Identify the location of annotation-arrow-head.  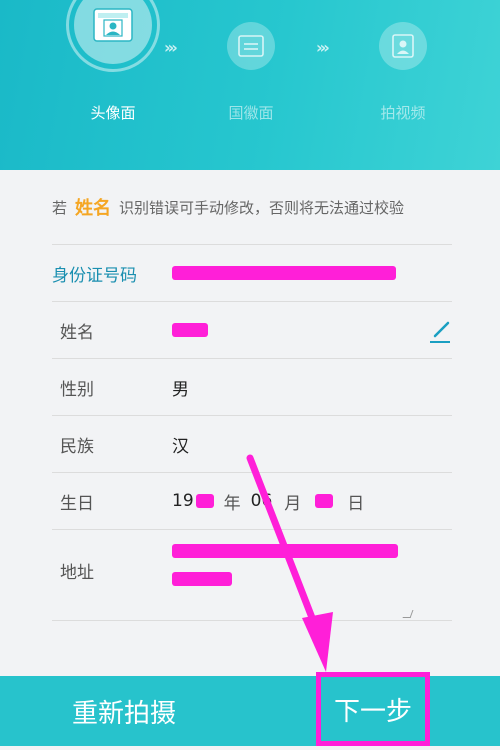
(317, 642).